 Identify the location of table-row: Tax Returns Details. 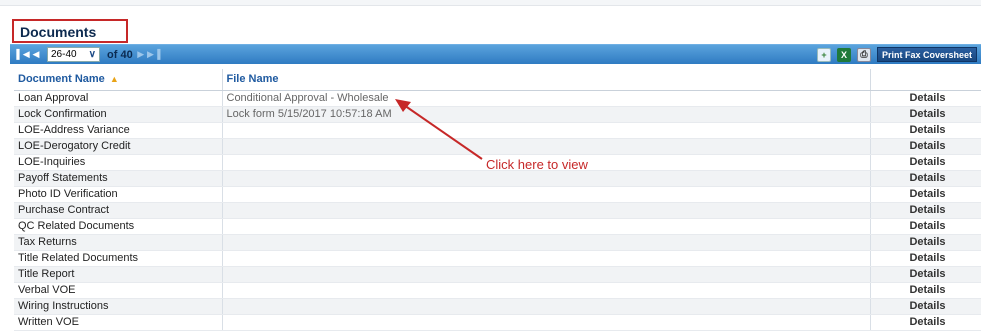
(497, 242).